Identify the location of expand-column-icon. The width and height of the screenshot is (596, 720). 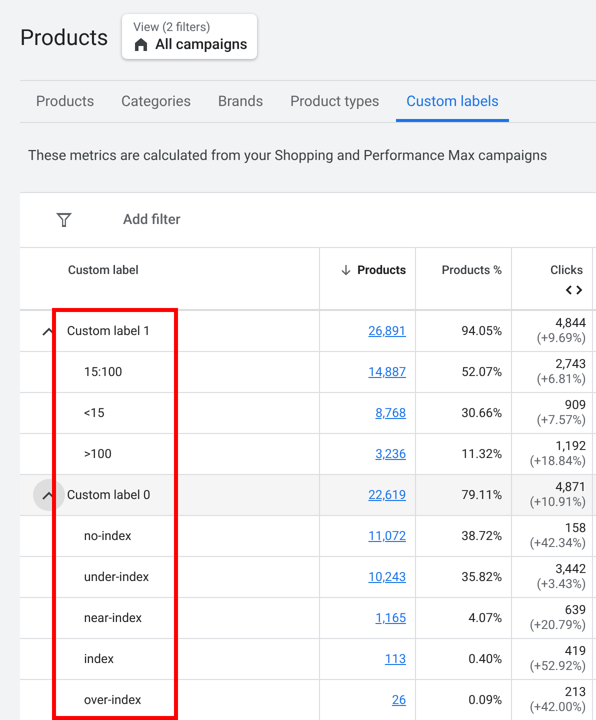
(574, 290).